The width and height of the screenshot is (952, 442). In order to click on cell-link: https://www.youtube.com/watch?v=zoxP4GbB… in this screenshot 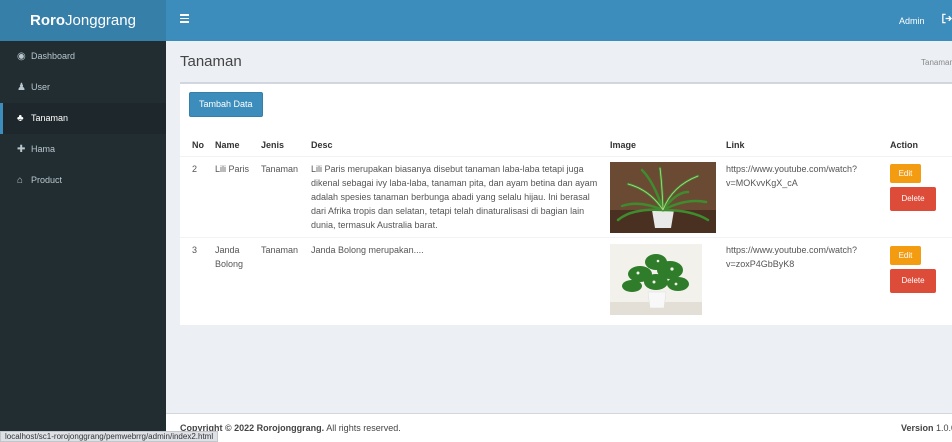, I will do `click(801, 257)`.